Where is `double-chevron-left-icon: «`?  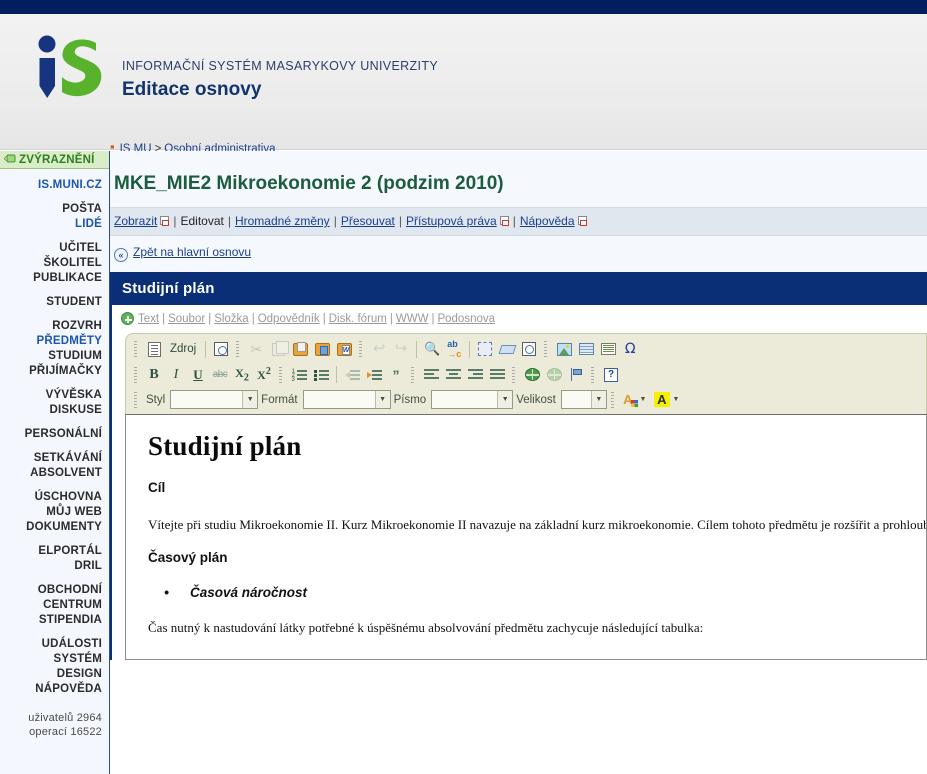 double-chevron-left-icon: « is located at coordinates (121, 255).